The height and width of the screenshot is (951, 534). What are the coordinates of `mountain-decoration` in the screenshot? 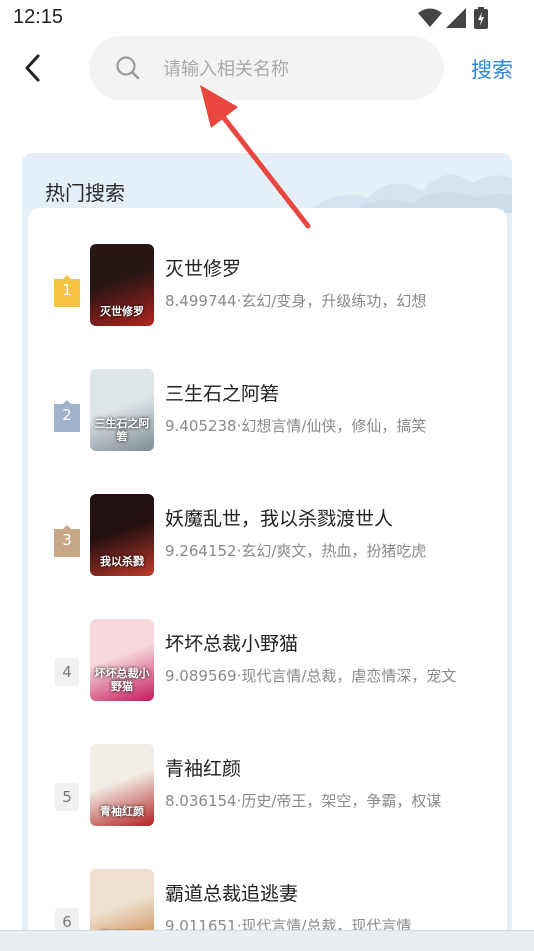 It's located at (412, 193).